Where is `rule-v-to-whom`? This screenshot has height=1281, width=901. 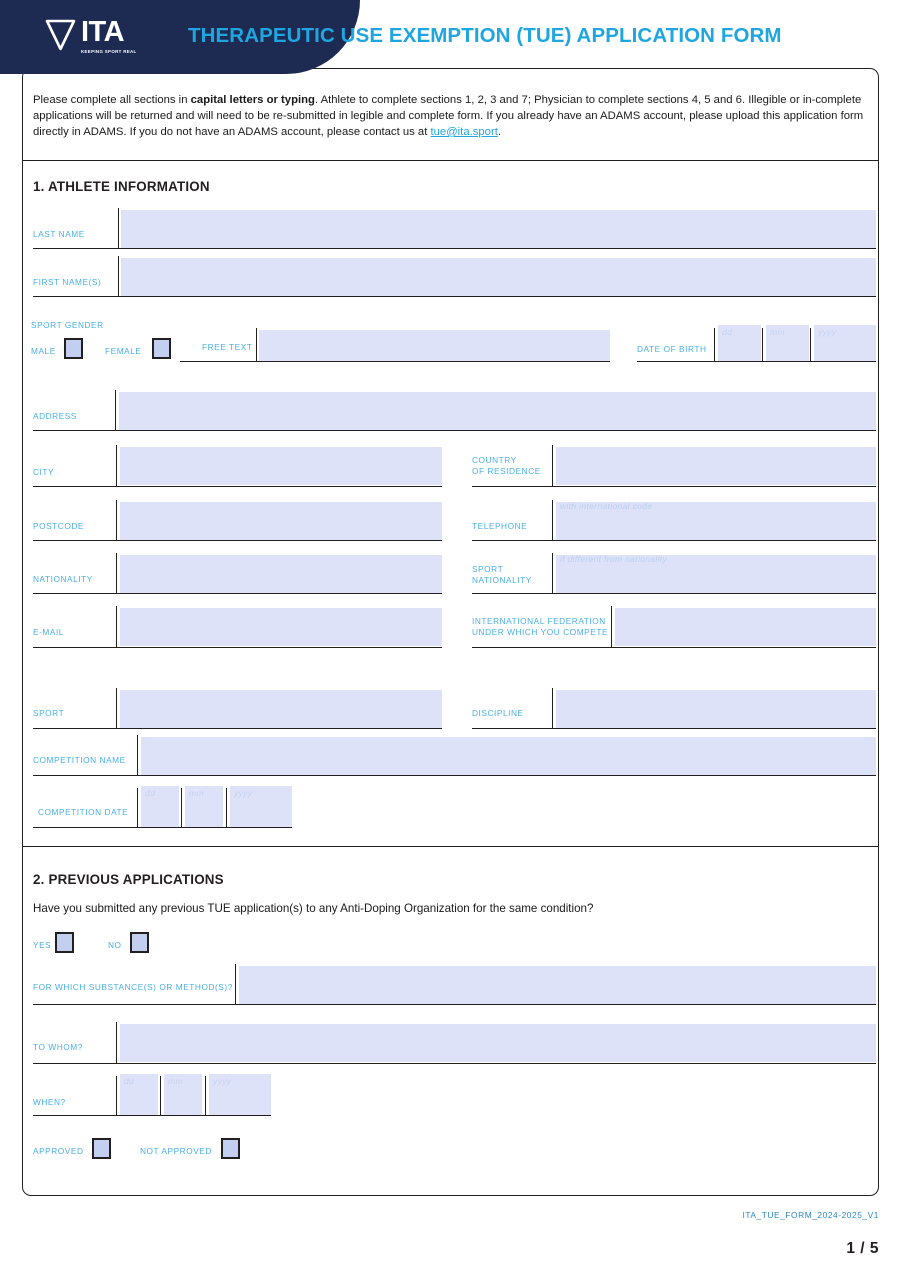
rule-v-to-whom is located at coordinates (116, 1043).